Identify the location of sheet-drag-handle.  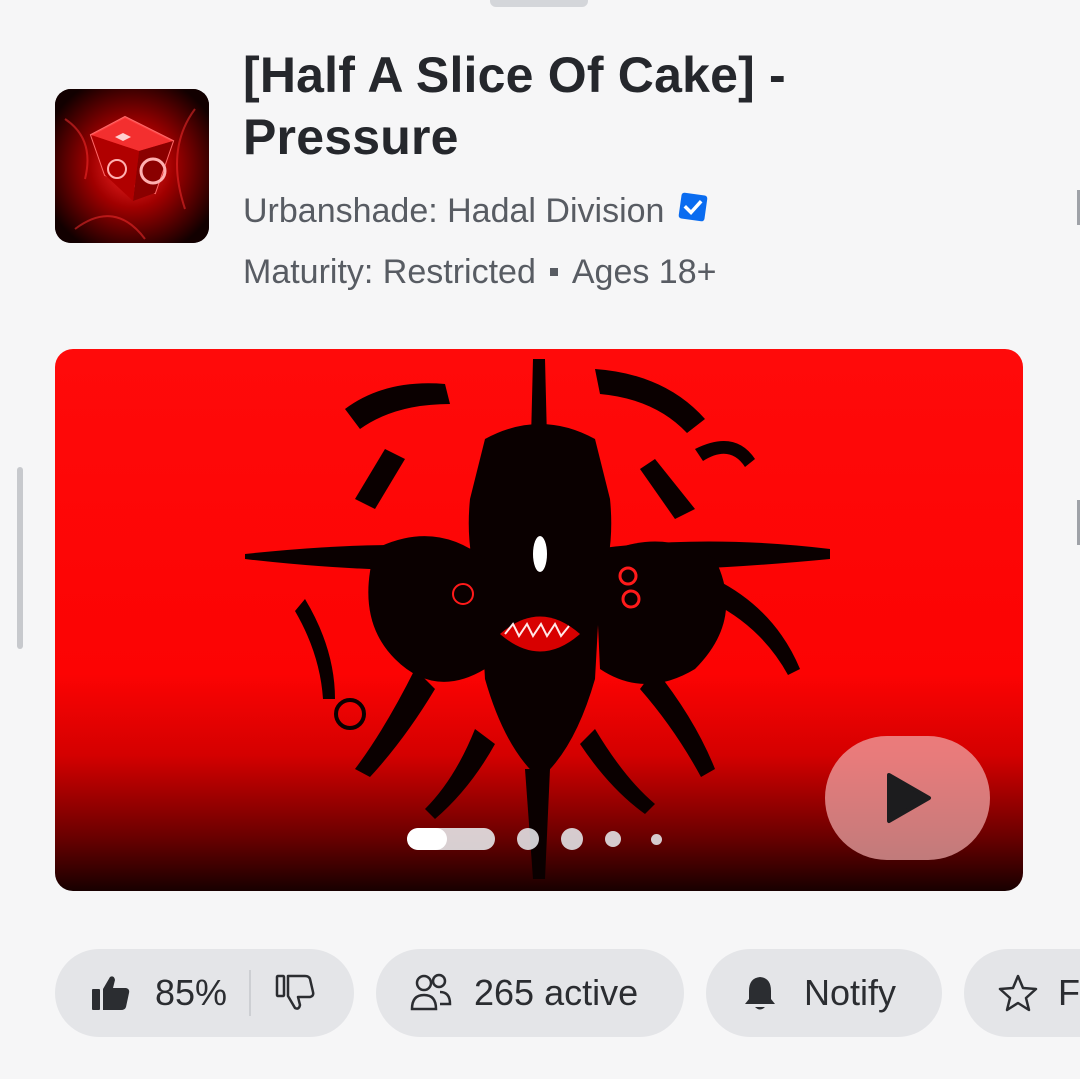
(539, 3).